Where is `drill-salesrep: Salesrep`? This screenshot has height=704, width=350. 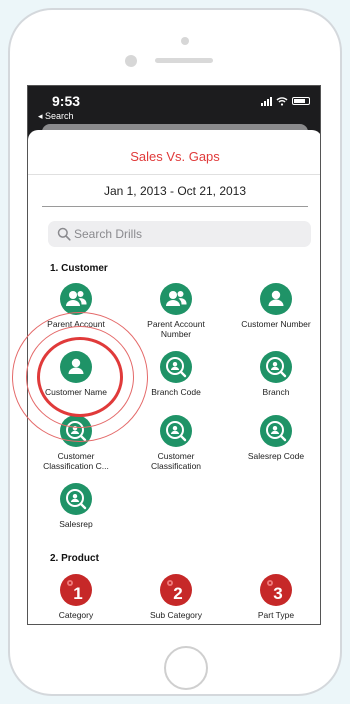 drill-salesrep: Salesrep is located at coordinates (76, 506).